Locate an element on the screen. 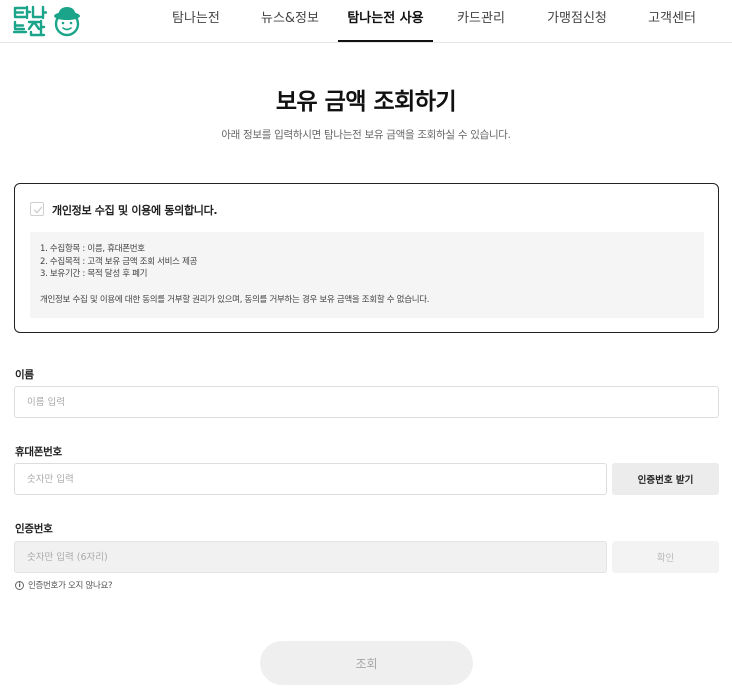 The height and width of the screenshot is (698, 732). info-icon: i is located at coordinates (19, 585).